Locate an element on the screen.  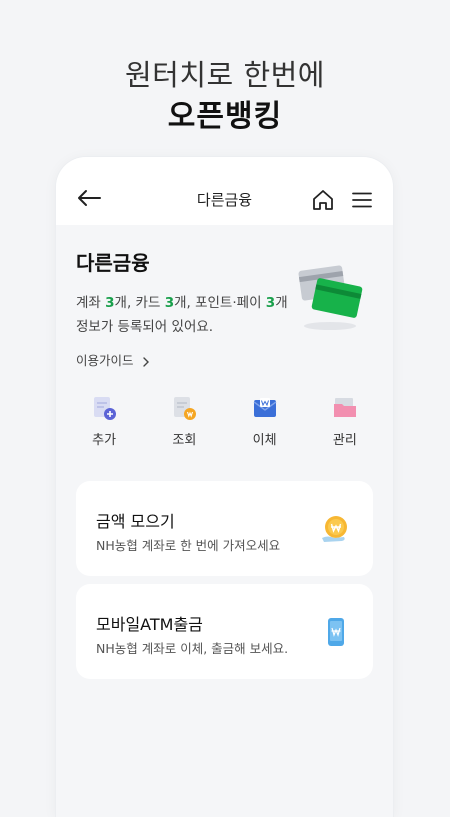
point-pay-count: 3 is located at coordinates (270, 303).